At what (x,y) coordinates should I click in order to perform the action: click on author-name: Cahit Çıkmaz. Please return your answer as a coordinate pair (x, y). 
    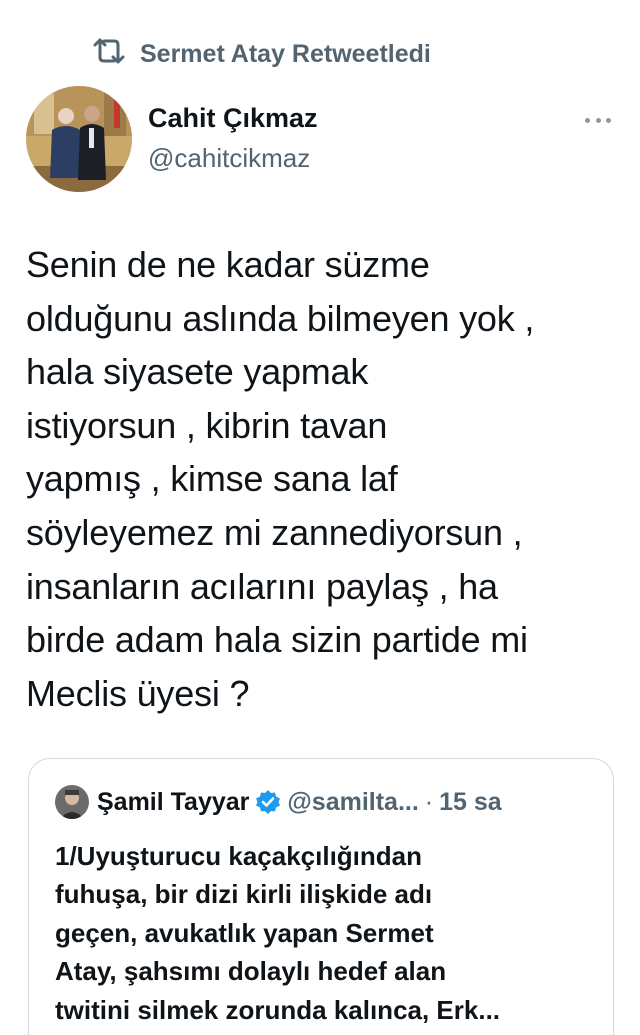
    Looking at the image, I should click on (233, 118).